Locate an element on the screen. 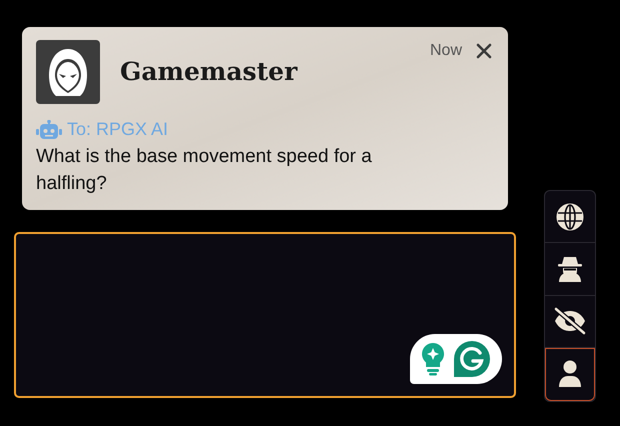 This screenshot has height=426, width=620. close-icon is located at coordinates (484, 51).